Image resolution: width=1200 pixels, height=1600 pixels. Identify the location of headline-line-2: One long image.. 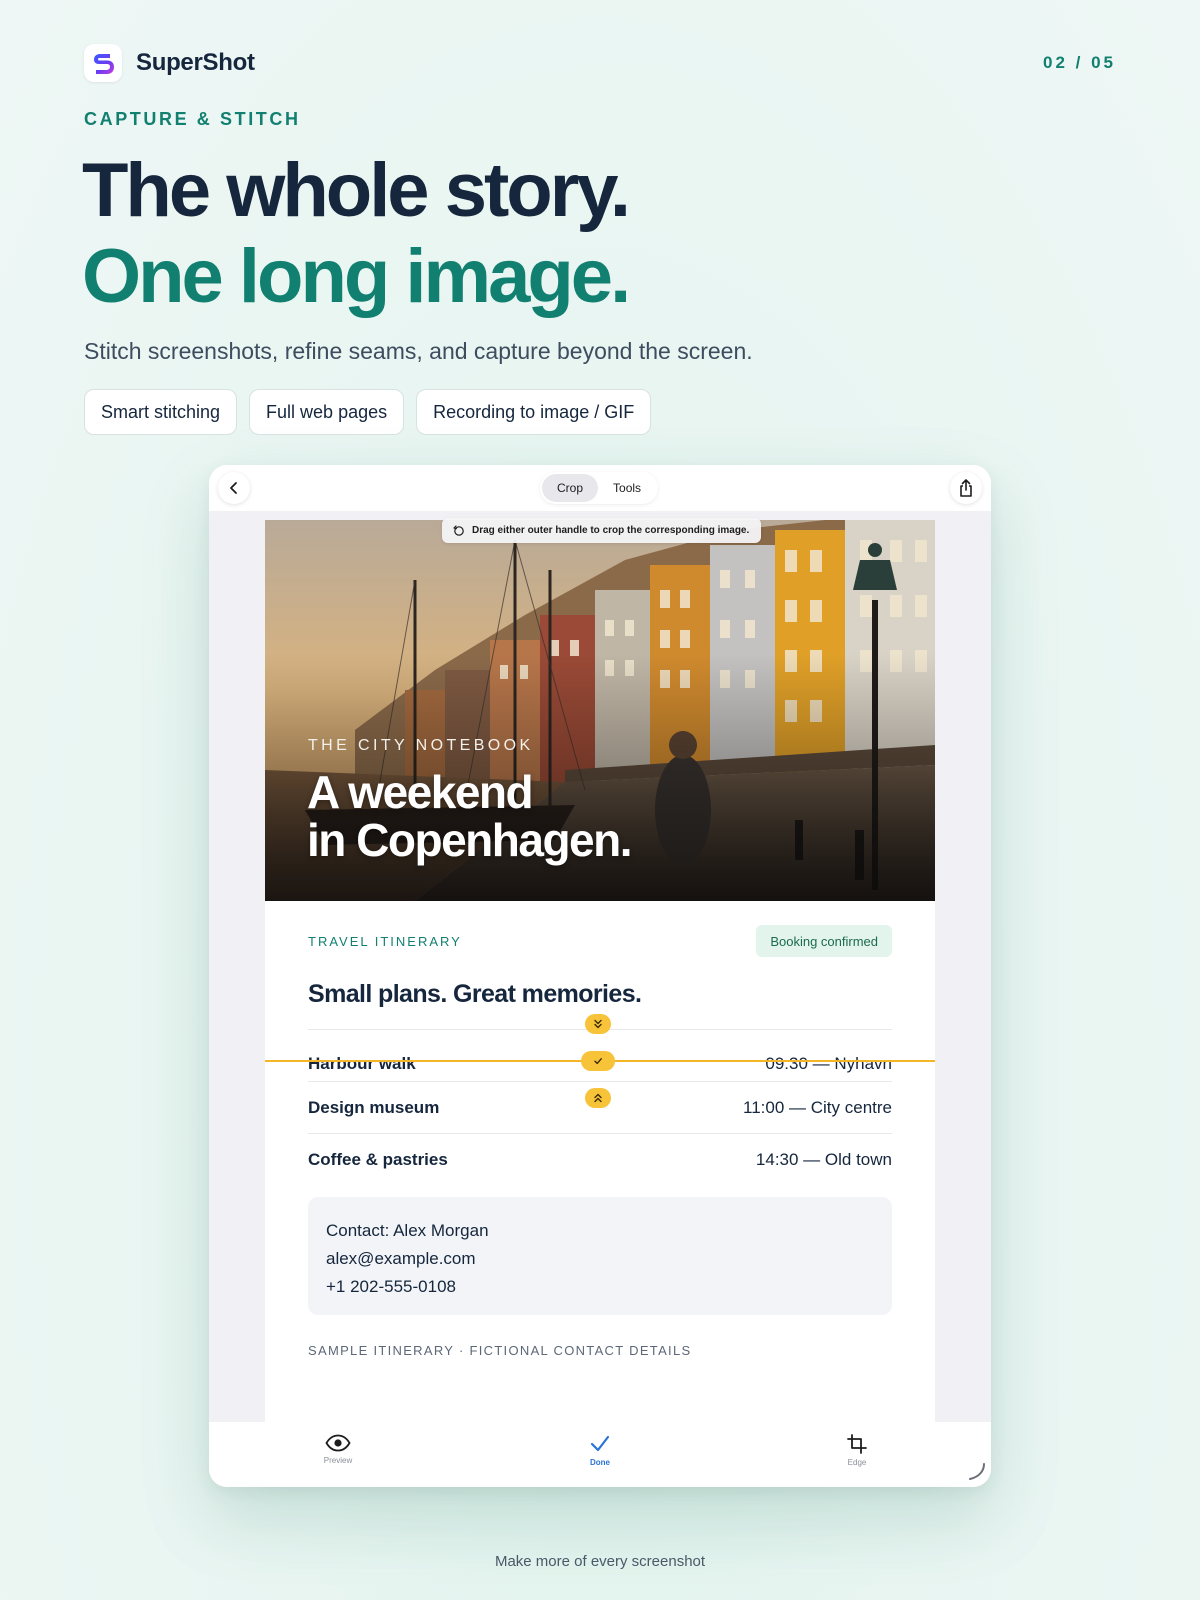
(356, 276).